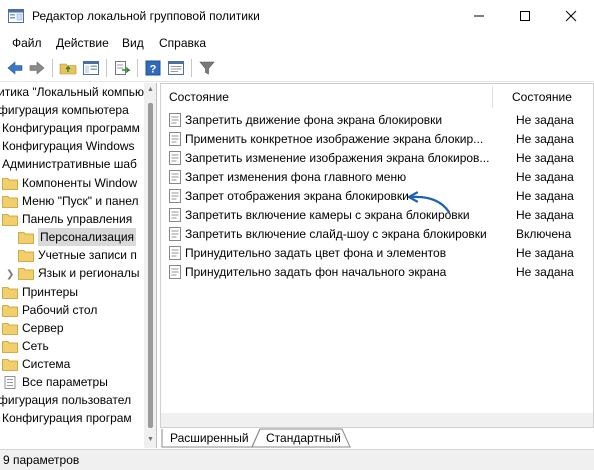 The image size is (594, 470). I want to click on tree-item-label: итика "Локальный компью, so click(72, 92).